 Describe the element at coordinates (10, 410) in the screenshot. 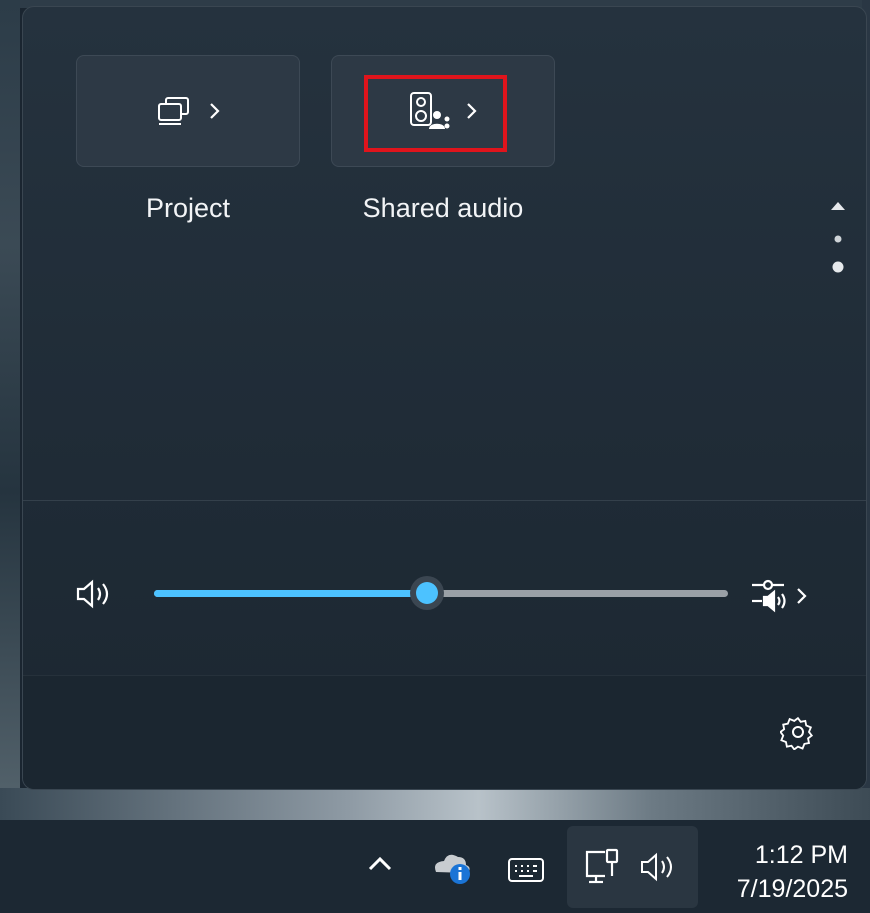

I see `wallpaper-left` at that location.